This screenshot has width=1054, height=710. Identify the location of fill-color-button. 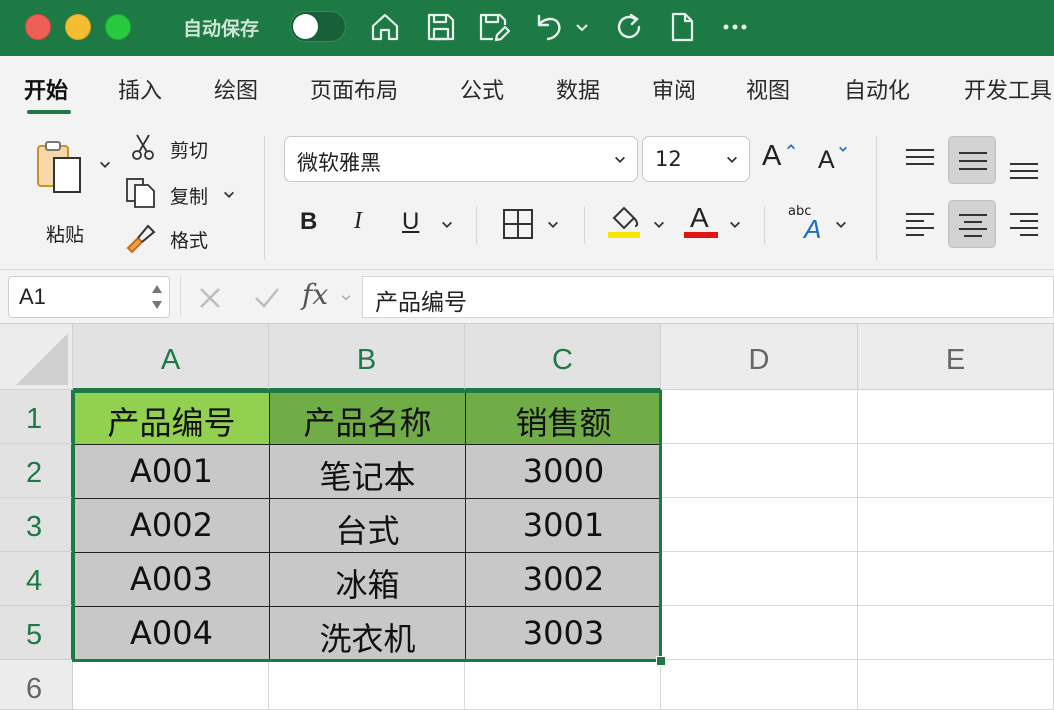
(624, 222).